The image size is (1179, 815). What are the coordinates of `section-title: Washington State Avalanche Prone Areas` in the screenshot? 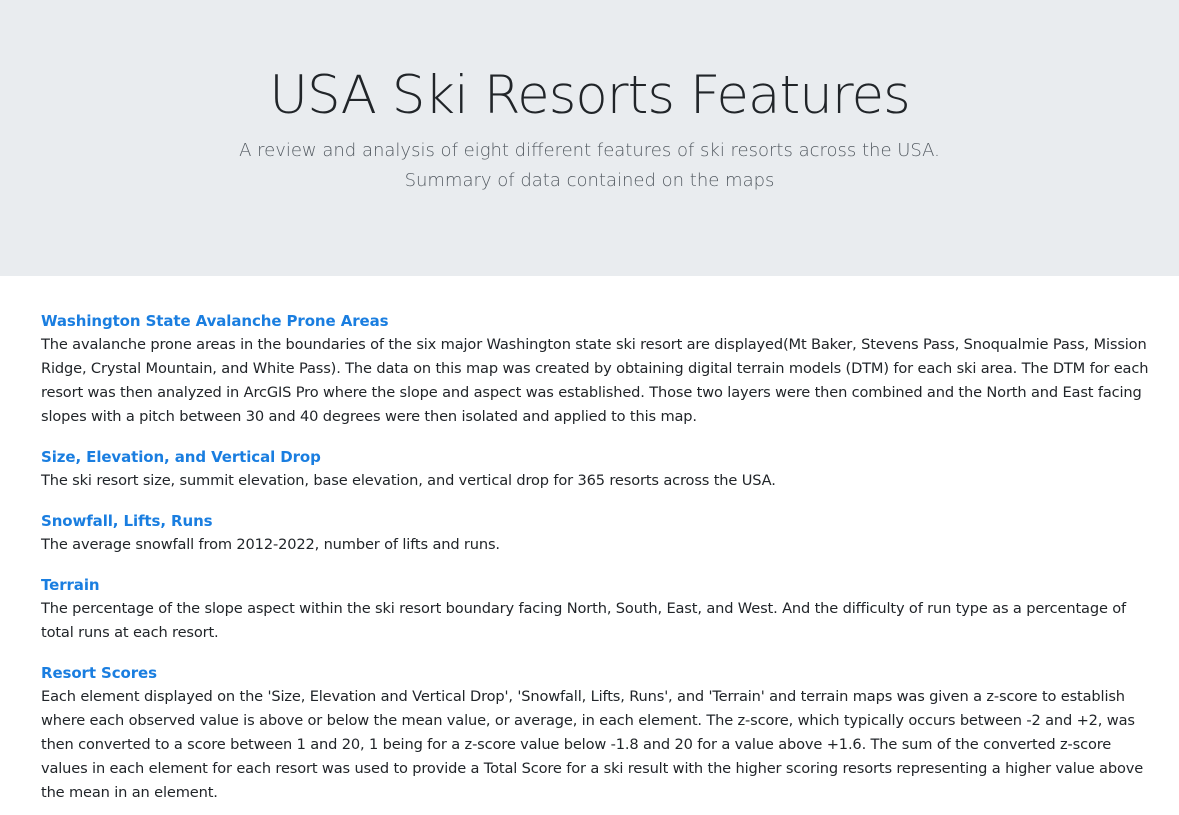 It's located at (215, 321).